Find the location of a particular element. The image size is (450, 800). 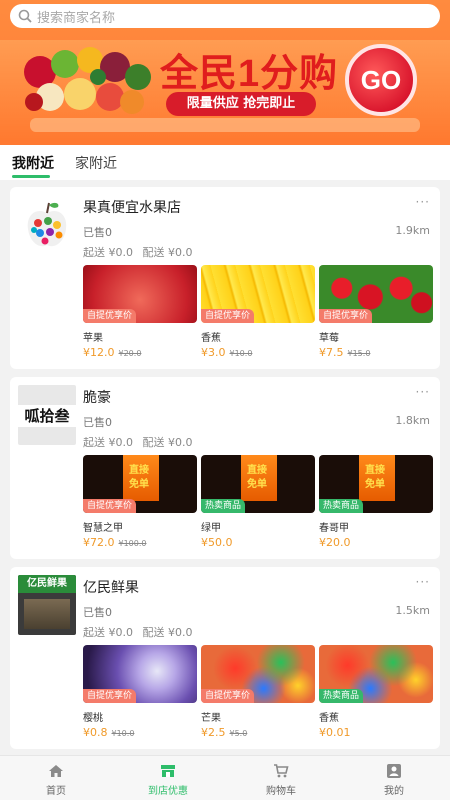

fruit-basket-image is located at coordinates (87, 80).